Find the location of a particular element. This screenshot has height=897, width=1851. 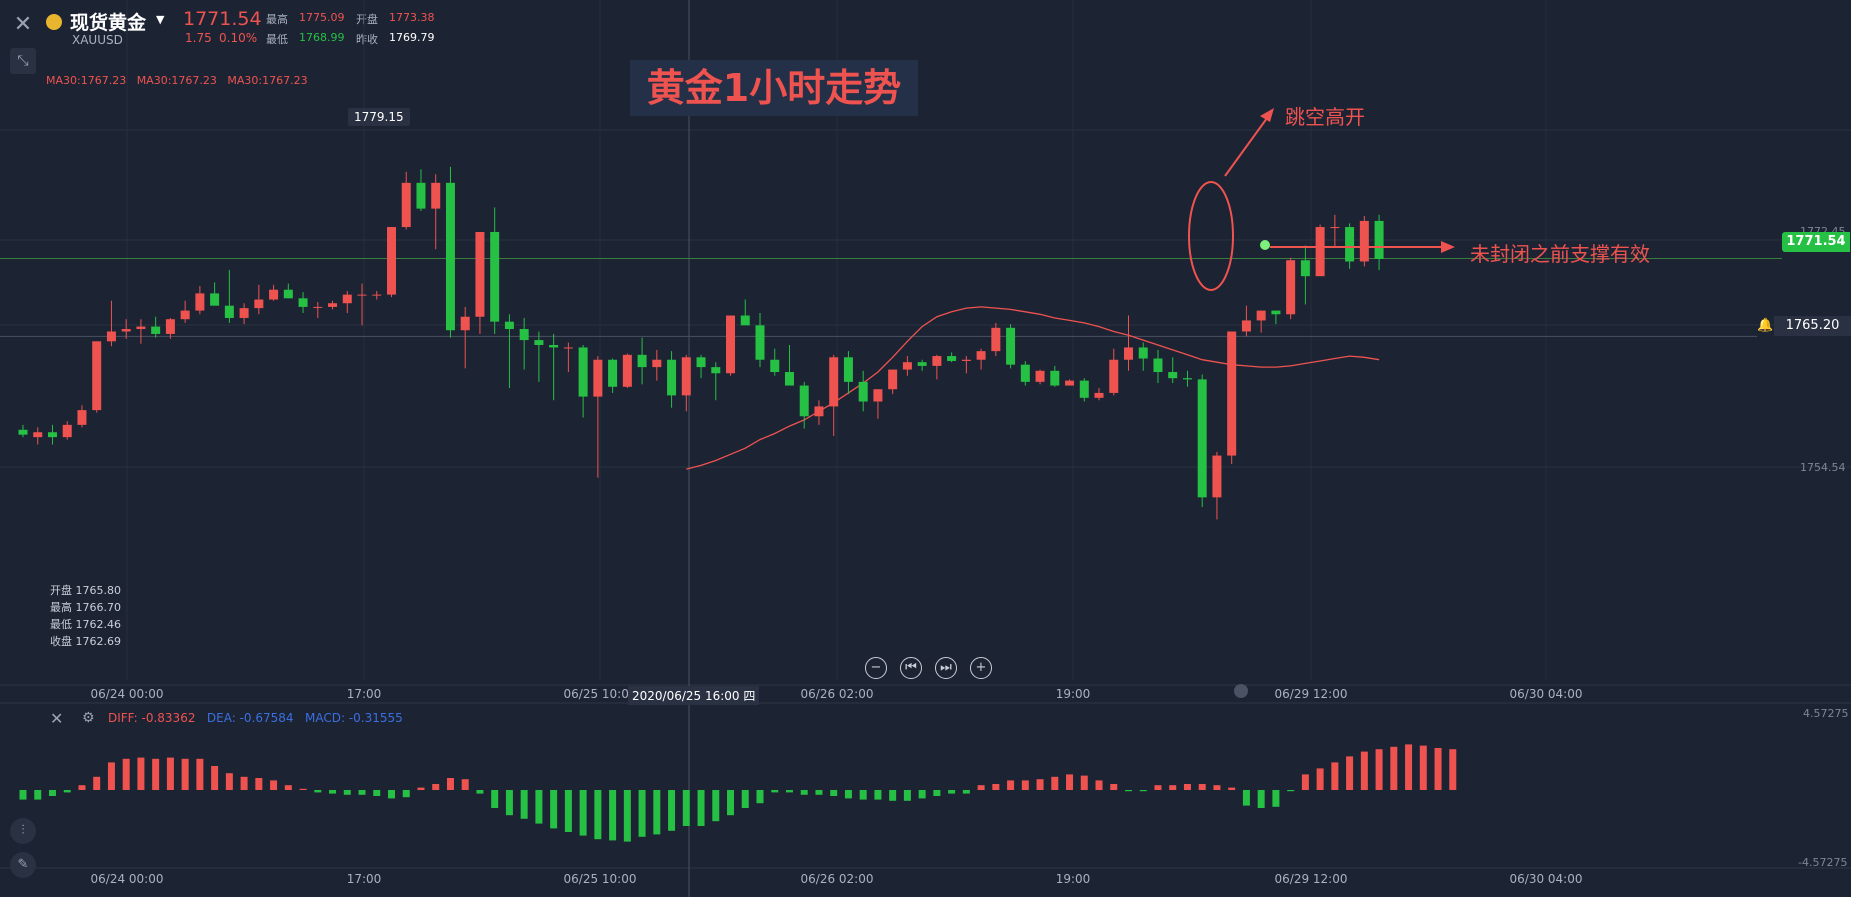

scroll-handle-icon is located at coordinates (1241, 691).